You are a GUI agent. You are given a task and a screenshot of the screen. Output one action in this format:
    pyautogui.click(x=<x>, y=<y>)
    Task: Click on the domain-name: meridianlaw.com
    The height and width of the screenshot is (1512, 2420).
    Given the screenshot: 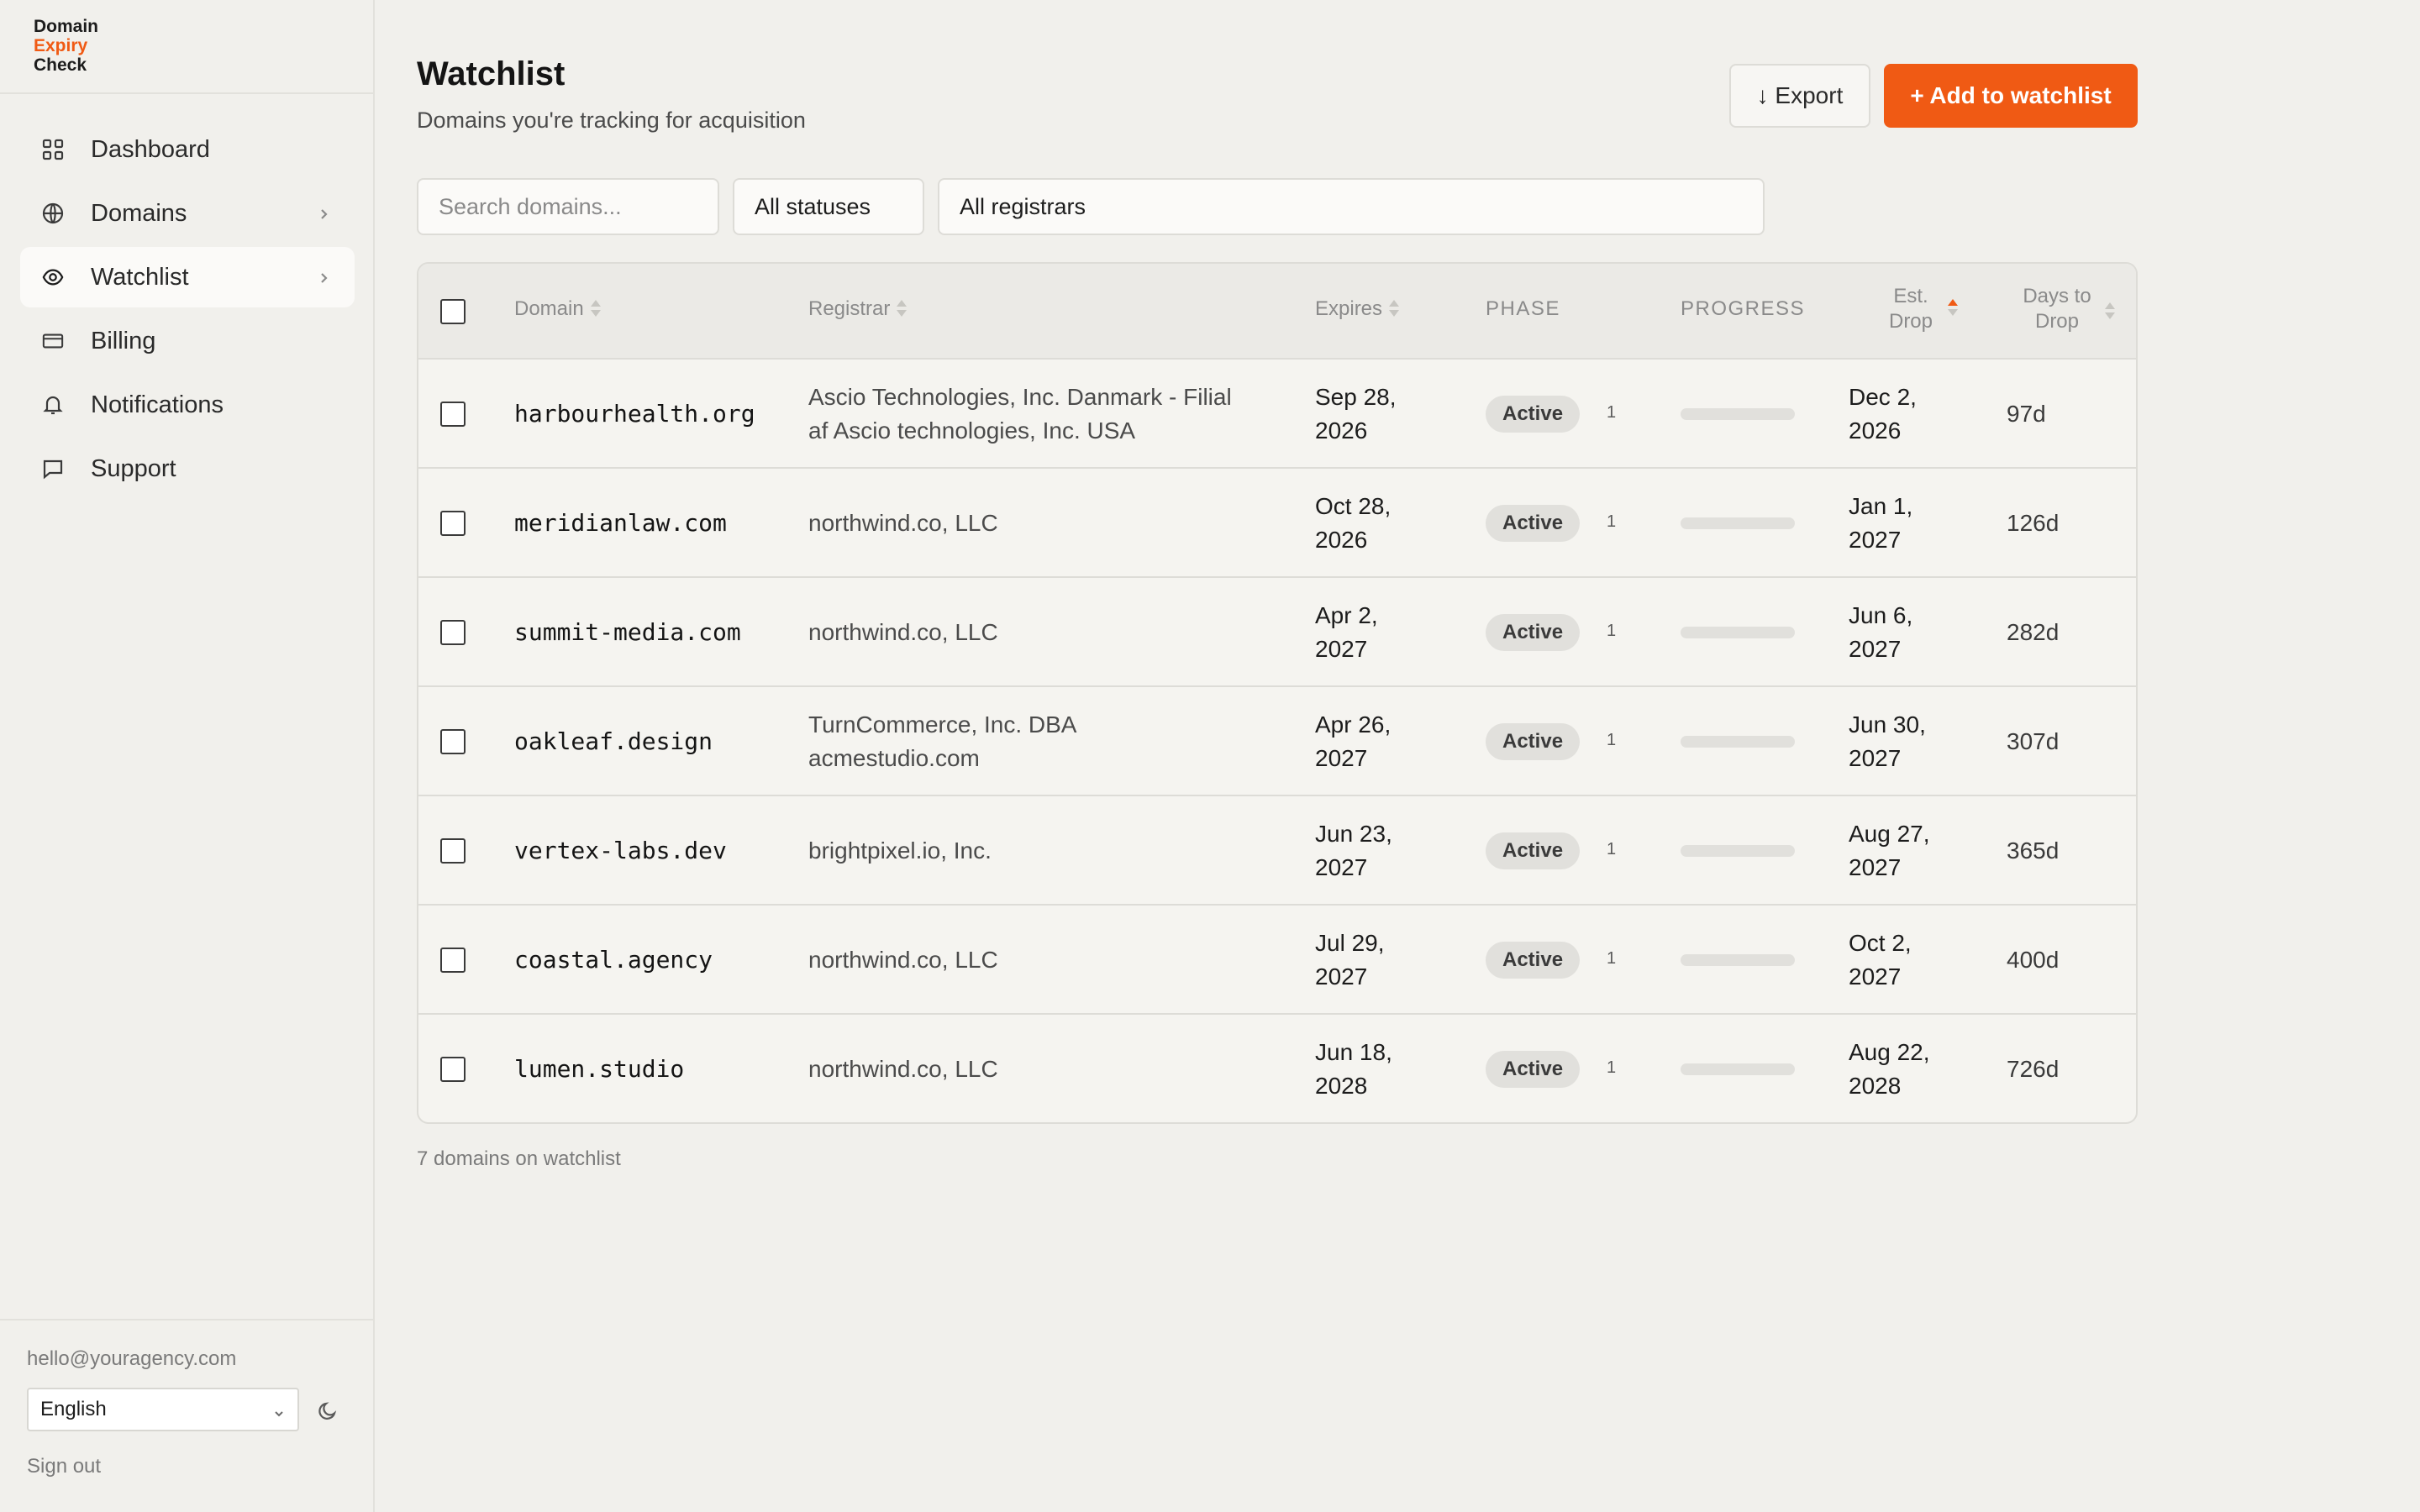 What is the action you would take?
    pyautogui.click(x=620, y=523)
    